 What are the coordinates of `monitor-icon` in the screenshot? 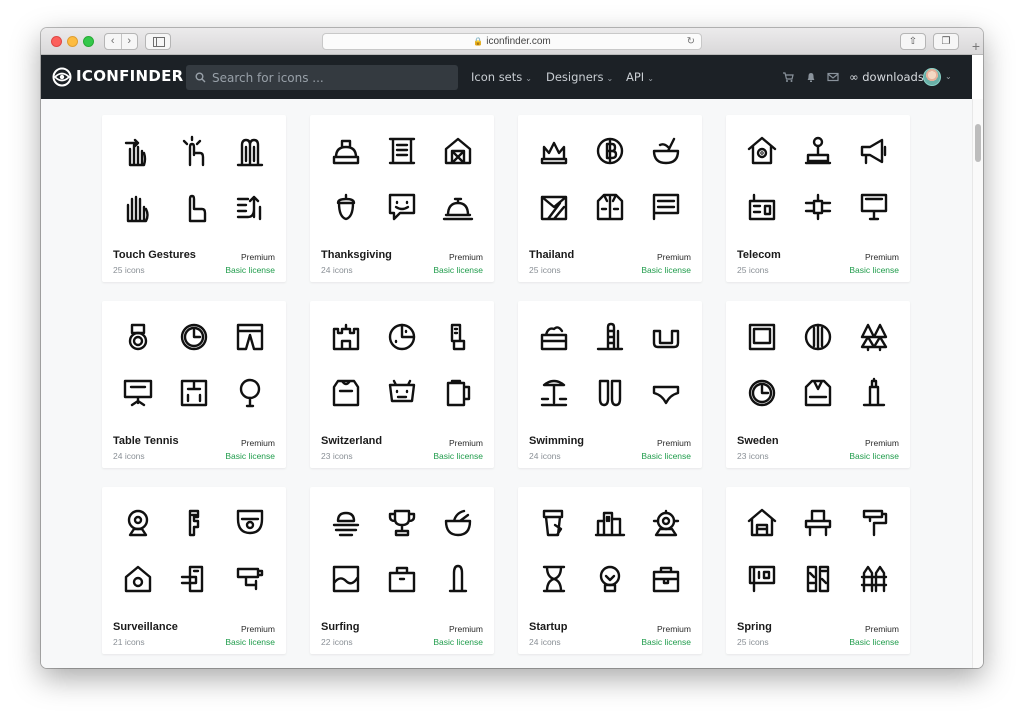 It's located at (874, 207).